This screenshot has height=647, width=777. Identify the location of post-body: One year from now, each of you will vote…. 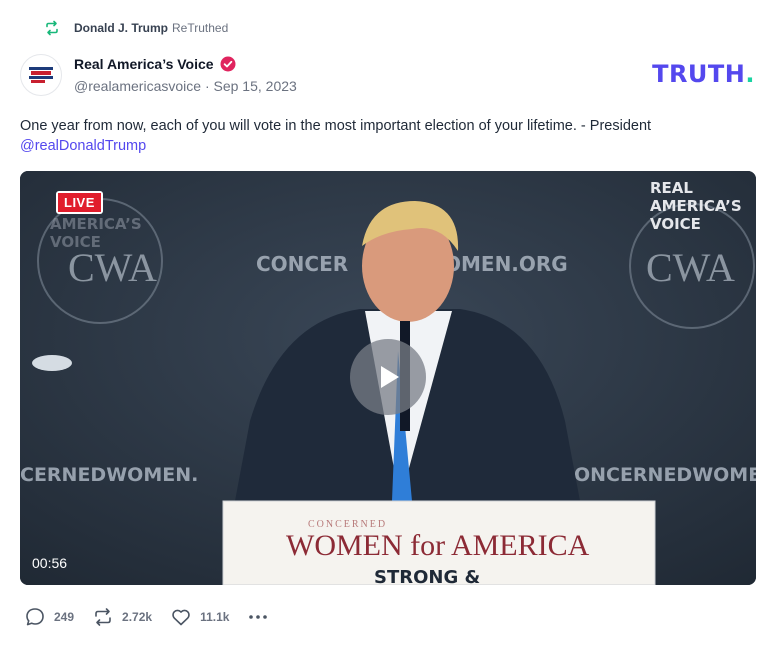
(336, 126).